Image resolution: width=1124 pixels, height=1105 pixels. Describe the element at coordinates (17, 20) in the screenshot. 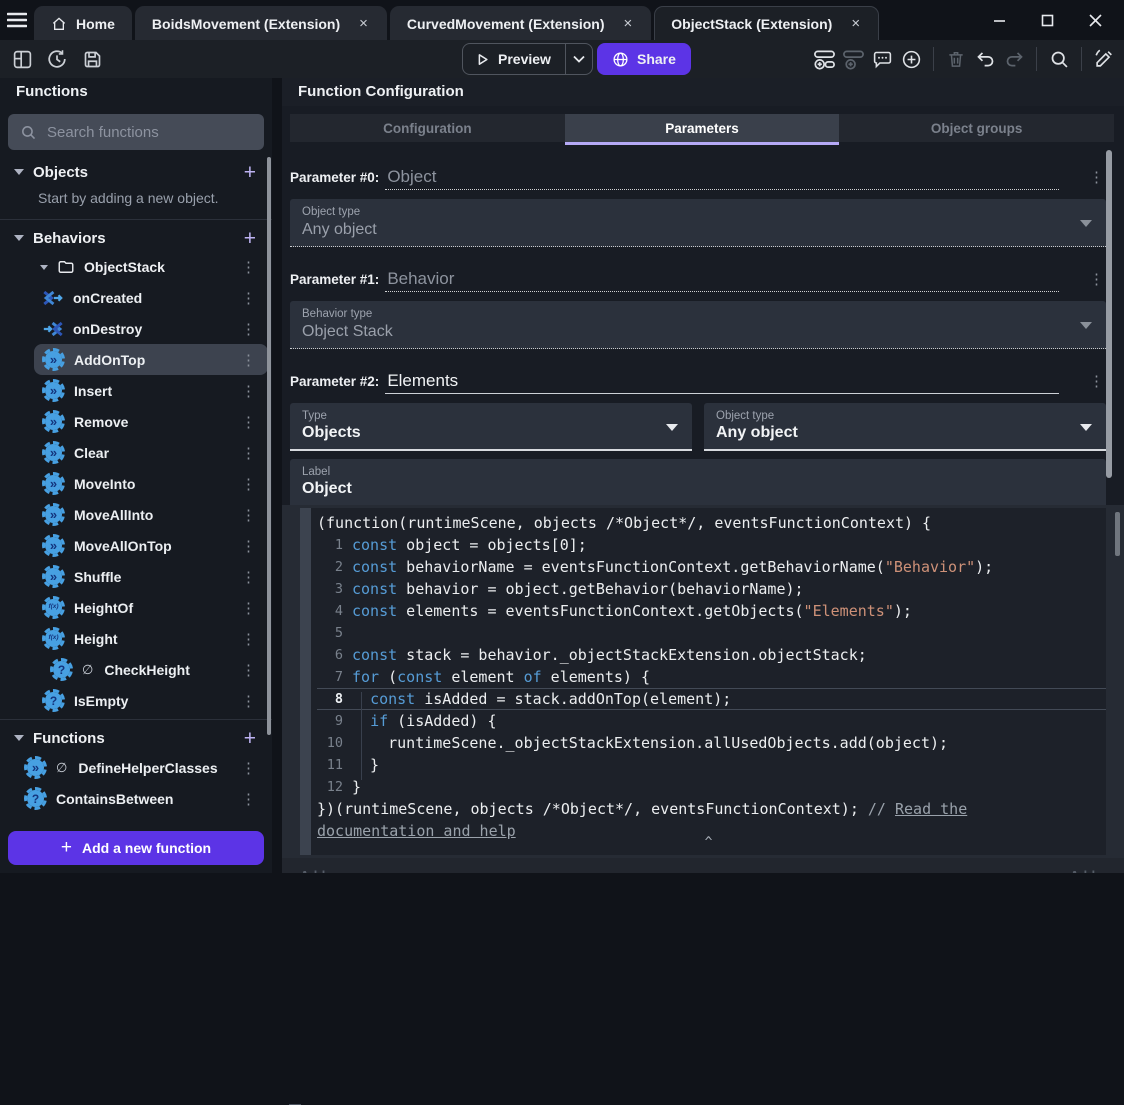

I see `hamburger-icon` at that location.